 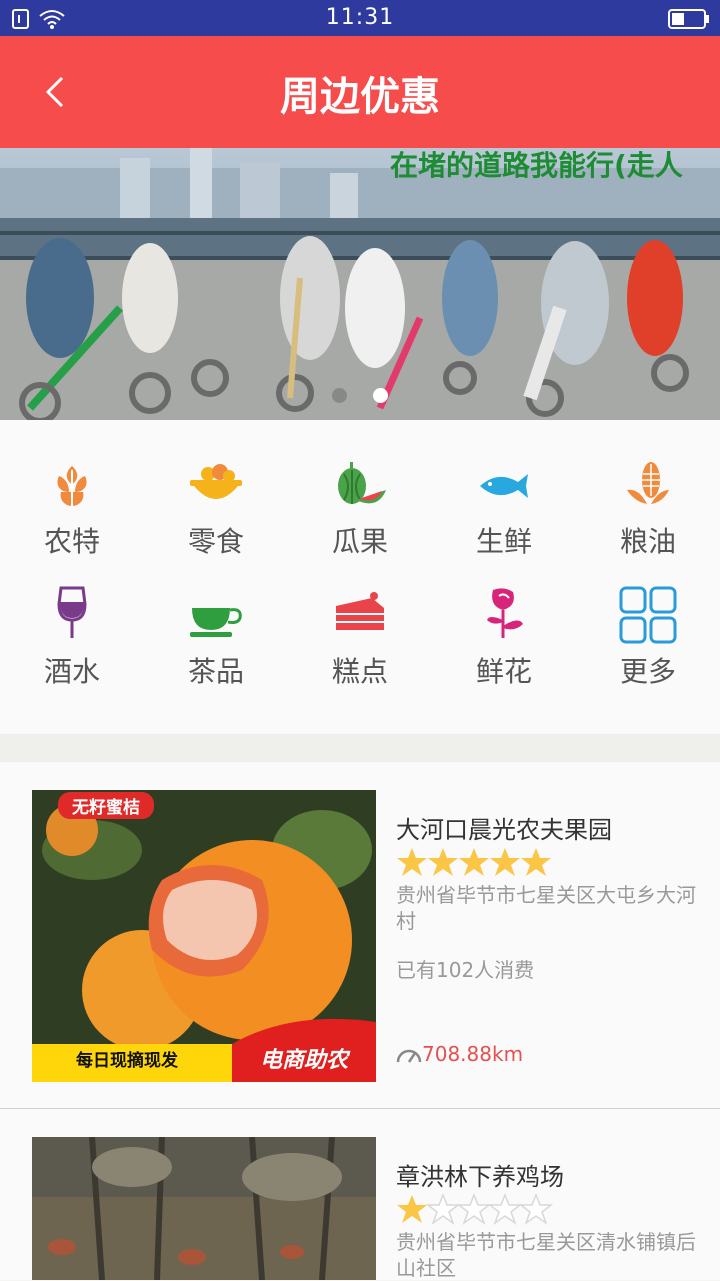 I want to click on category-liangyou: 粮油, so click(x=648, y=510).